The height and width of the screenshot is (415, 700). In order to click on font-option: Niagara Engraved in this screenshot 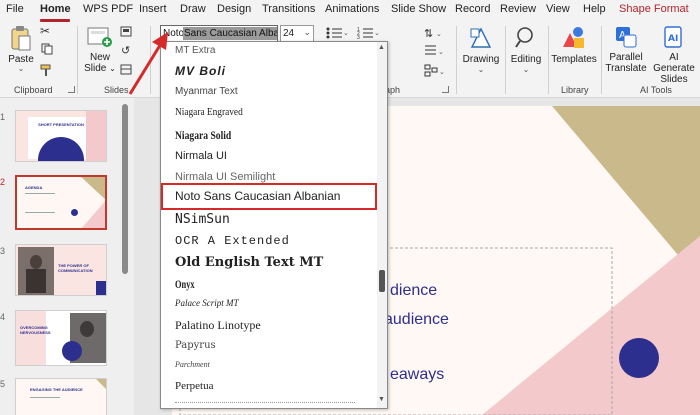, I will do `click(209, 112)`.